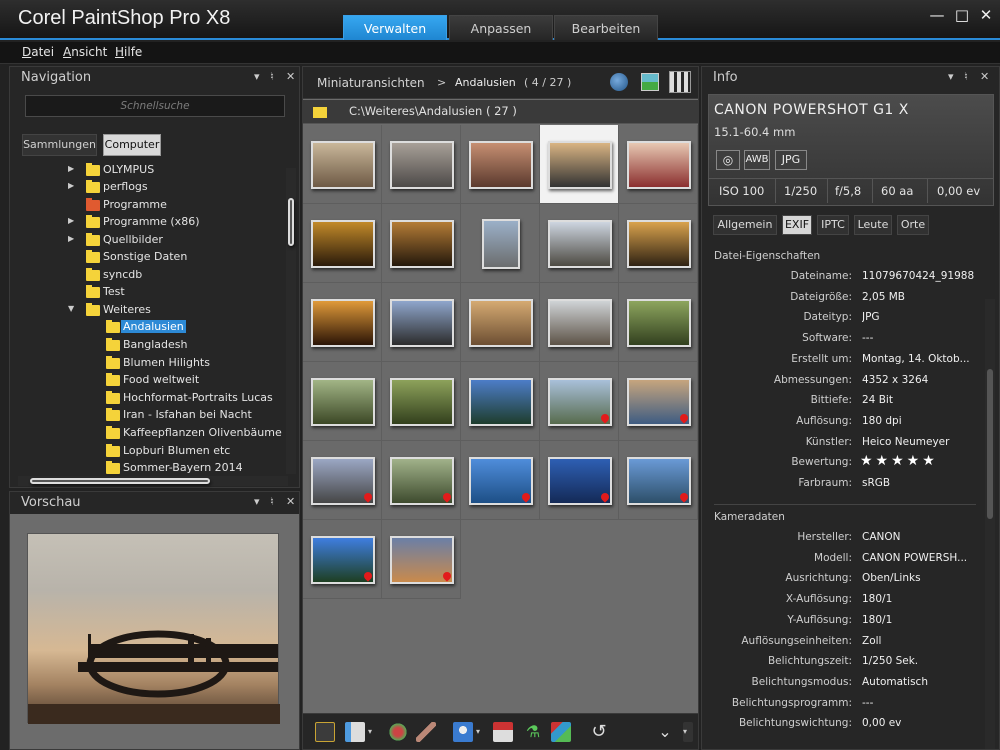 This screenshot has width=1000, height=750. I want to click on tree-vertical-scrollbar, so click(291, 321).